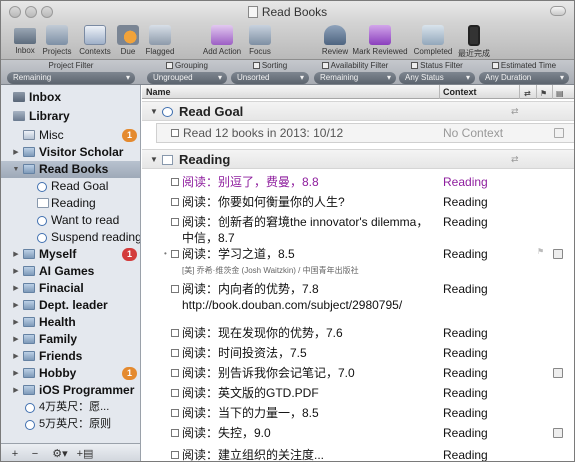  I want to click on toolbar-flagged-button: Flagged, so click(160, 40).